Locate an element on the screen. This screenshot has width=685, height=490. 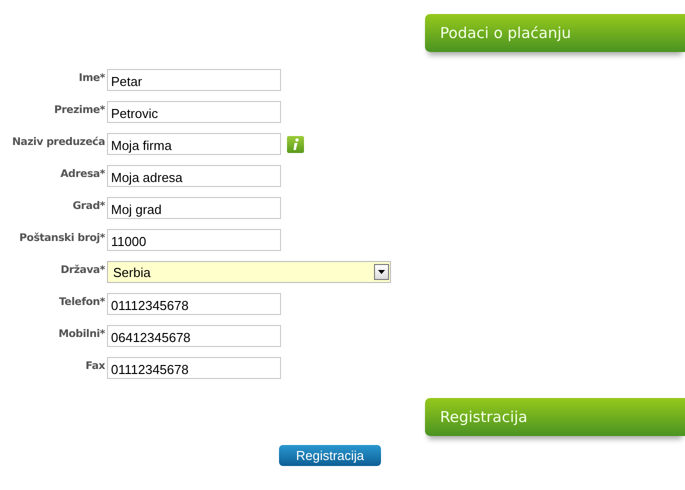
text-field: Moj grad is located at coordinates (194, 208).